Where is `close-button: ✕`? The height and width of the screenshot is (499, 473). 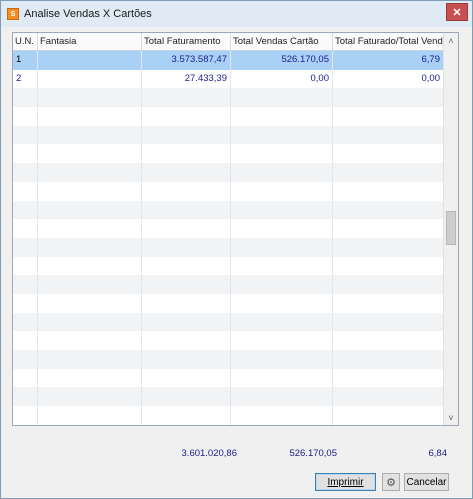
close-button: ✕ is located at coordinates (457, 12).